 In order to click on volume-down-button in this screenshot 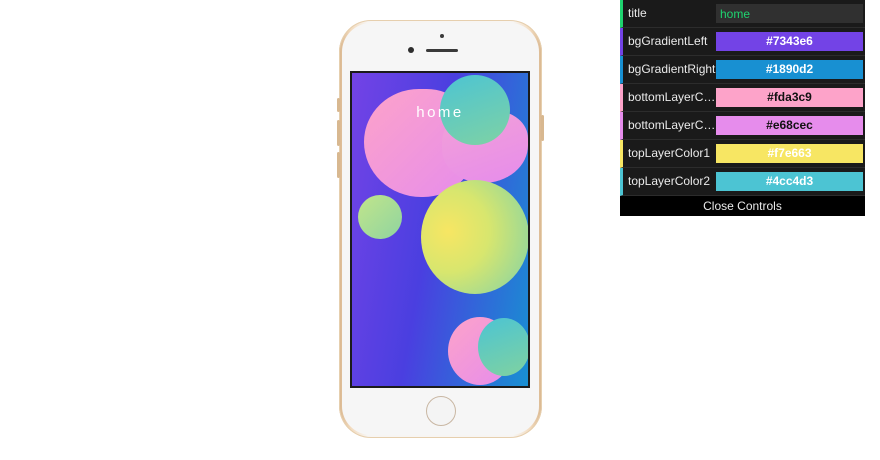, I will do `click(338, 165)`.